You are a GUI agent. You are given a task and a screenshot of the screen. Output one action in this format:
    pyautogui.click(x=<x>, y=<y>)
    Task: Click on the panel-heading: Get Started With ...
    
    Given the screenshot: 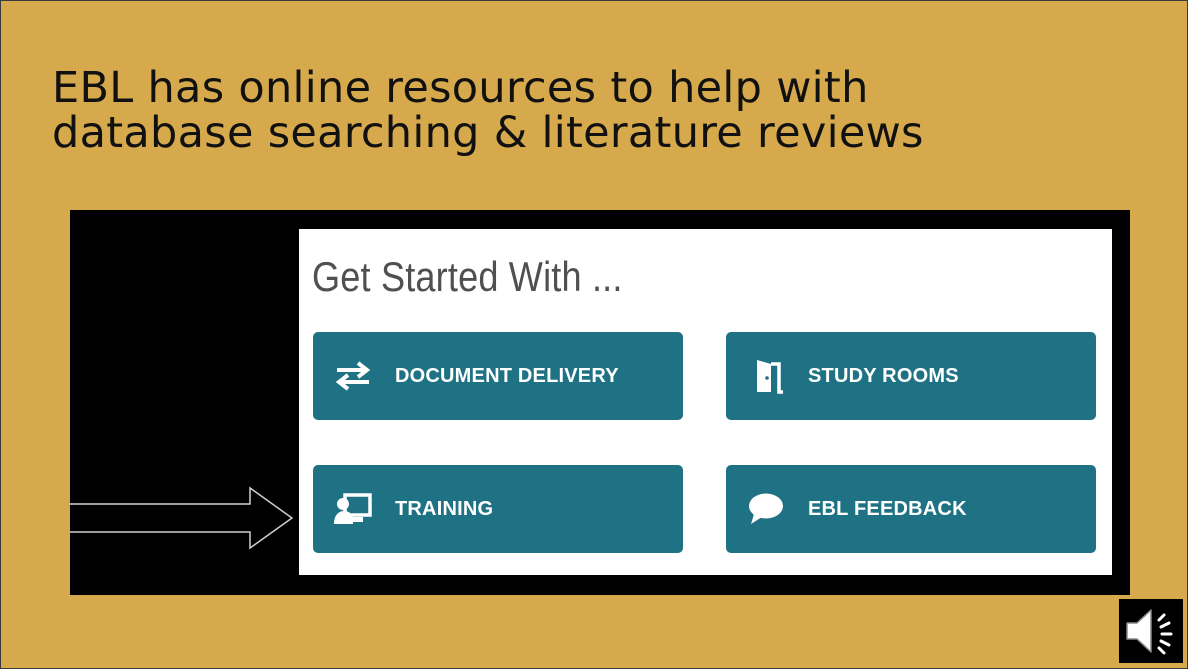 What is the action you would take?
    pyautogui.click(x=467, y=276)
    